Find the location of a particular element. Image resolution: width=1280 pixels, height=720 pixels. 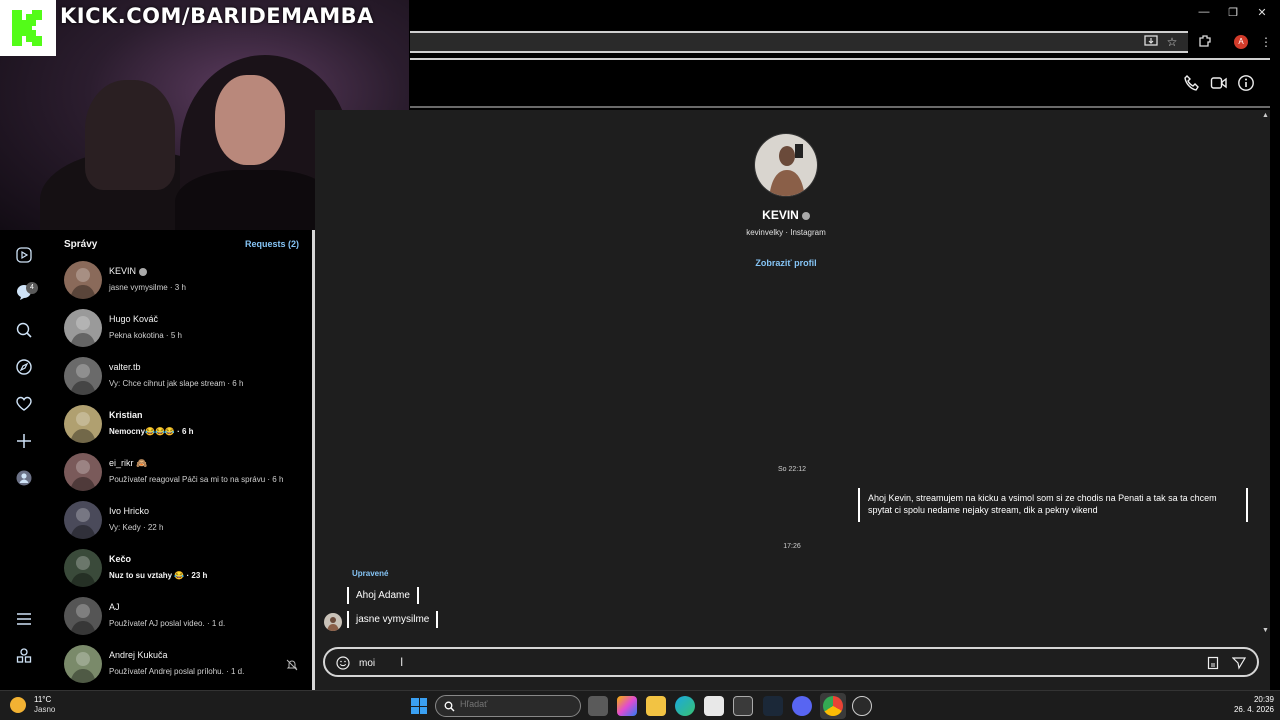

page-scroll-track is located at coordinates (1275, 374).